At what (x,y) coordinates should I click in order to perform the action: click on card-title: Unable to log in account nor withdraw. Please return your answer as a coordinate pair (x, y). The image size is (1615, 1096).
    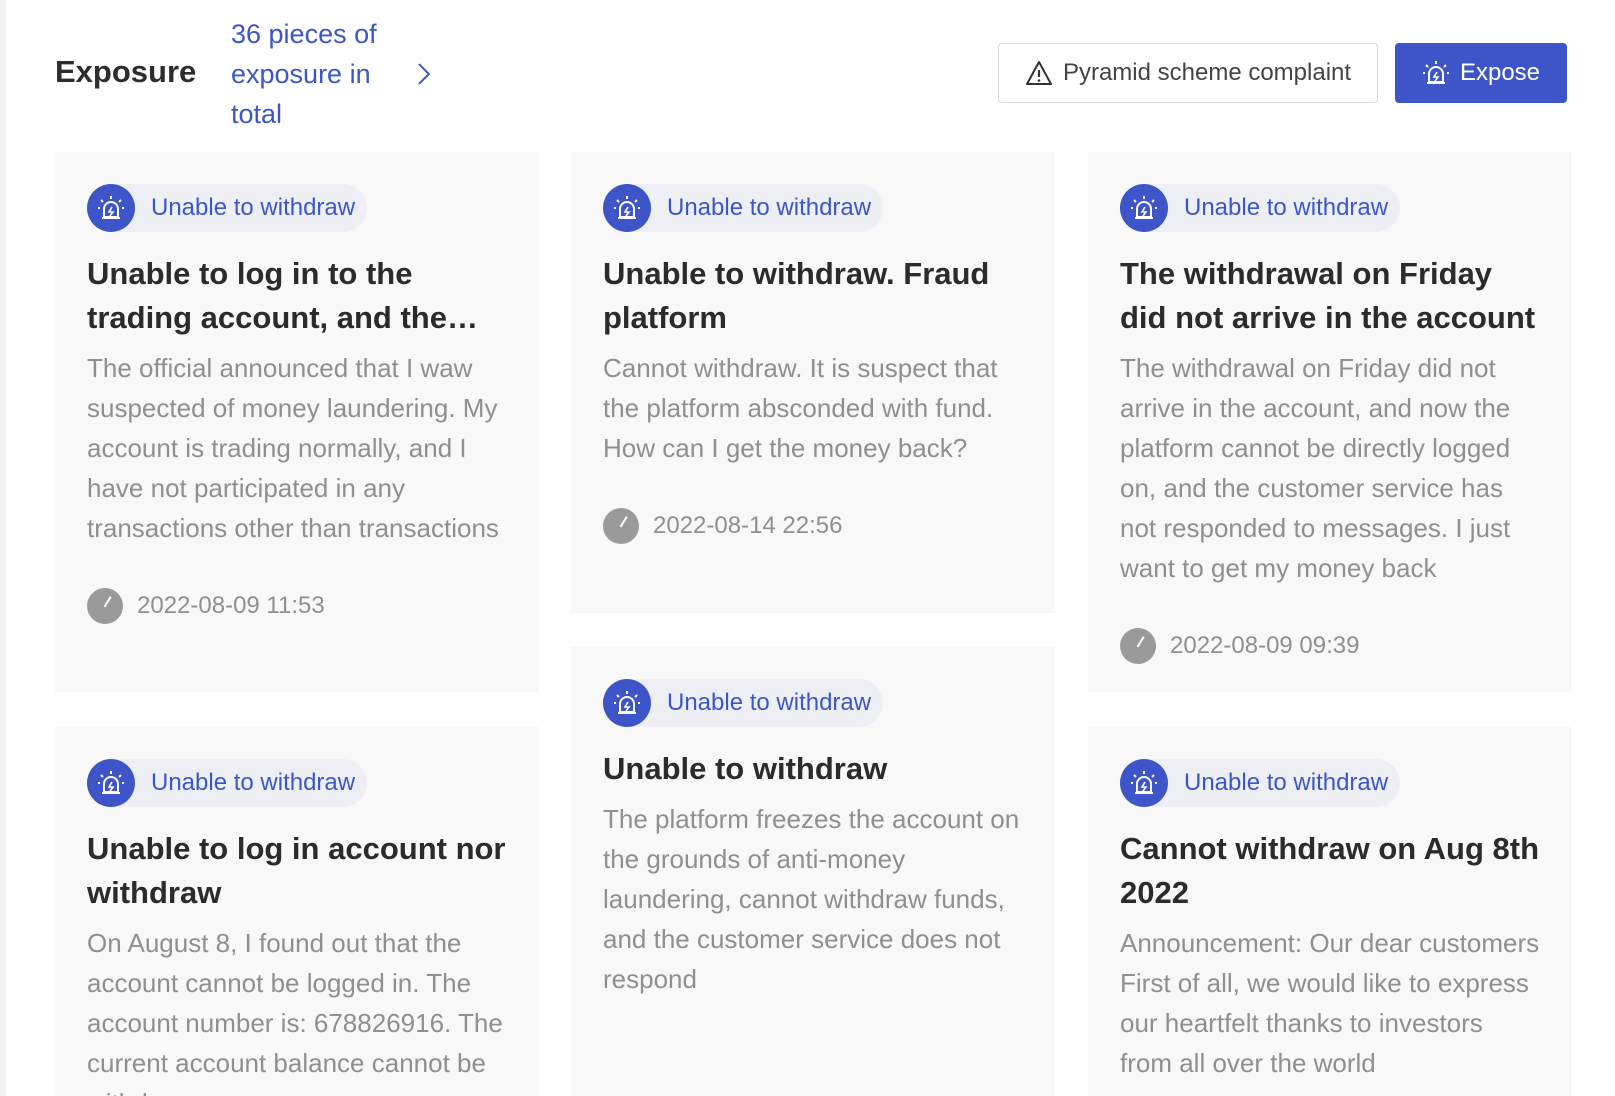
    Looking at the image, I should click on (296, 870).